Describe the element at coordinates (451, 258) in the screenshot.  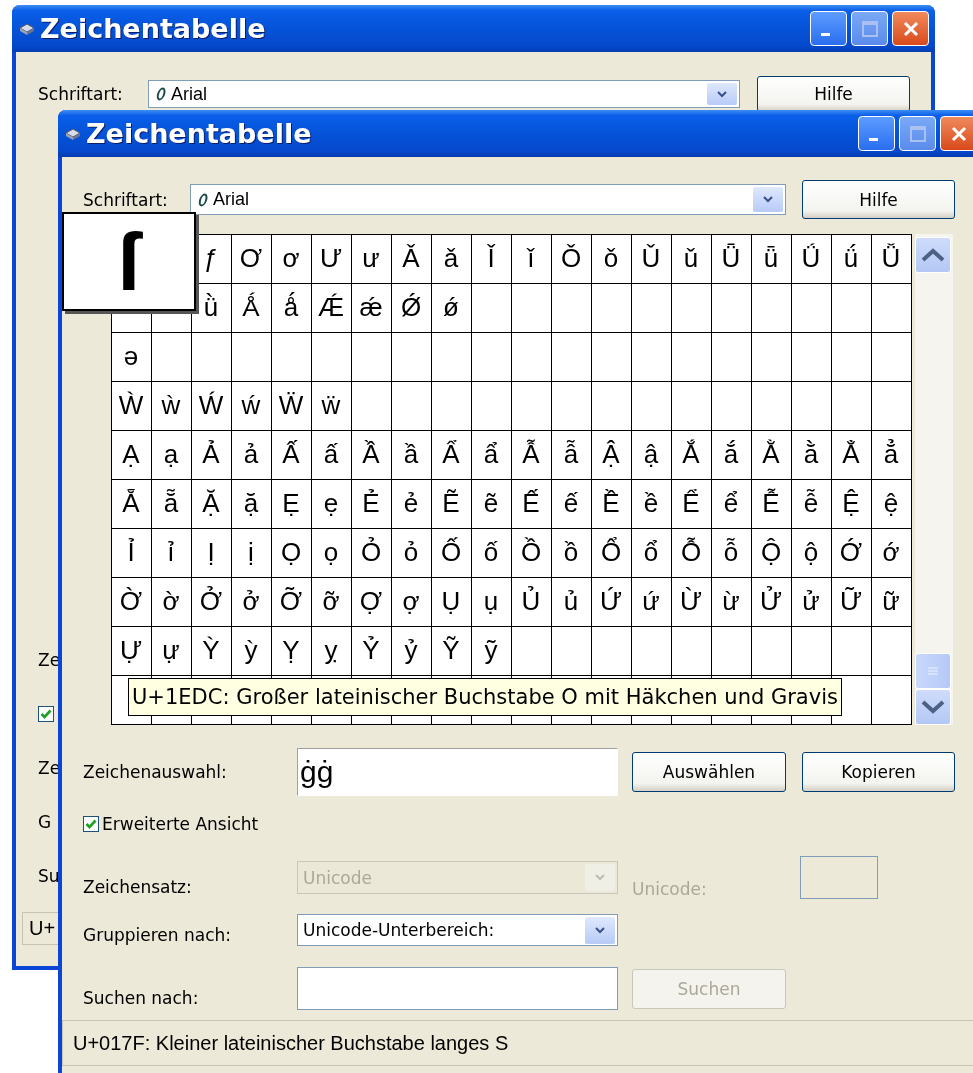
I see `character-cell: ǎ` at that location.